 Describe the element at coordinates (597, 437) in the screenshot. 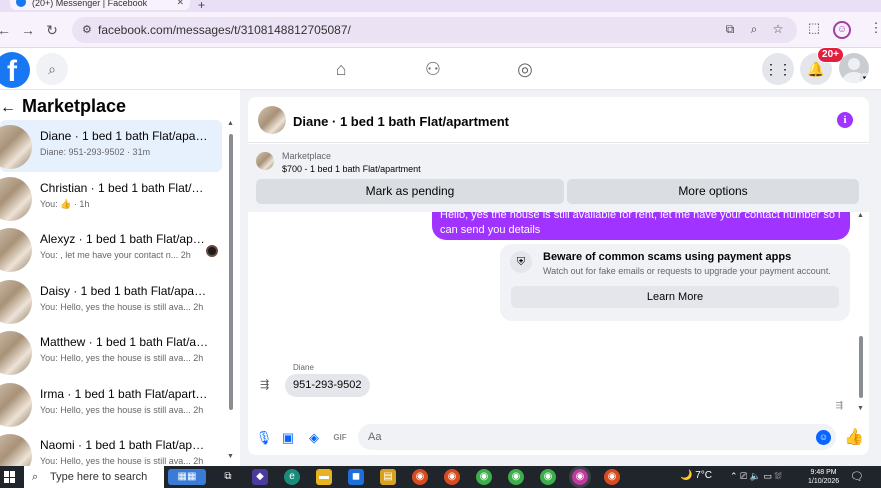

I see `message-input` at that location.